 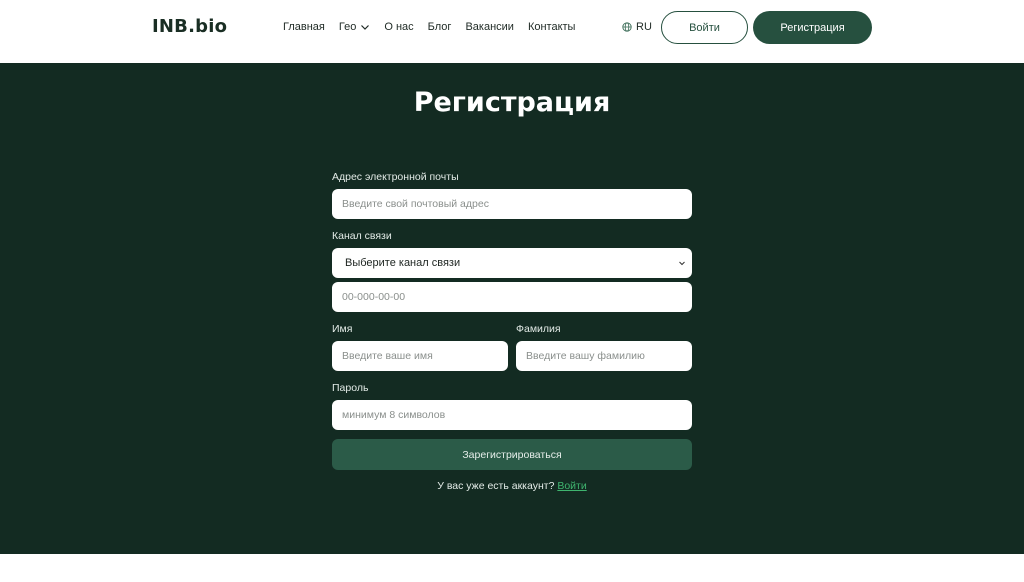 I want to click on nav-about-label: О нас, so click(x=399, y=27).